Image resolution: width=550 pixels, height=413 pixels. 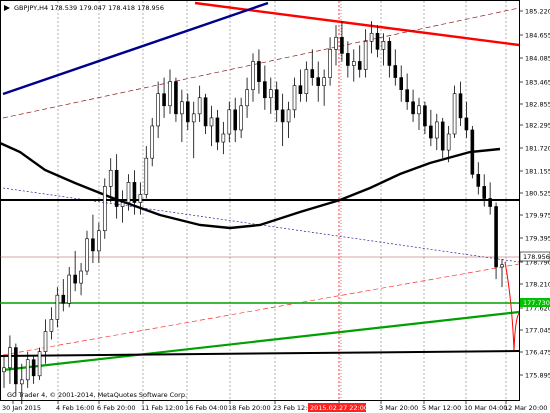 I want to click on time-tick-label: 11 Feb 12:00, so click(x=162, y=408).